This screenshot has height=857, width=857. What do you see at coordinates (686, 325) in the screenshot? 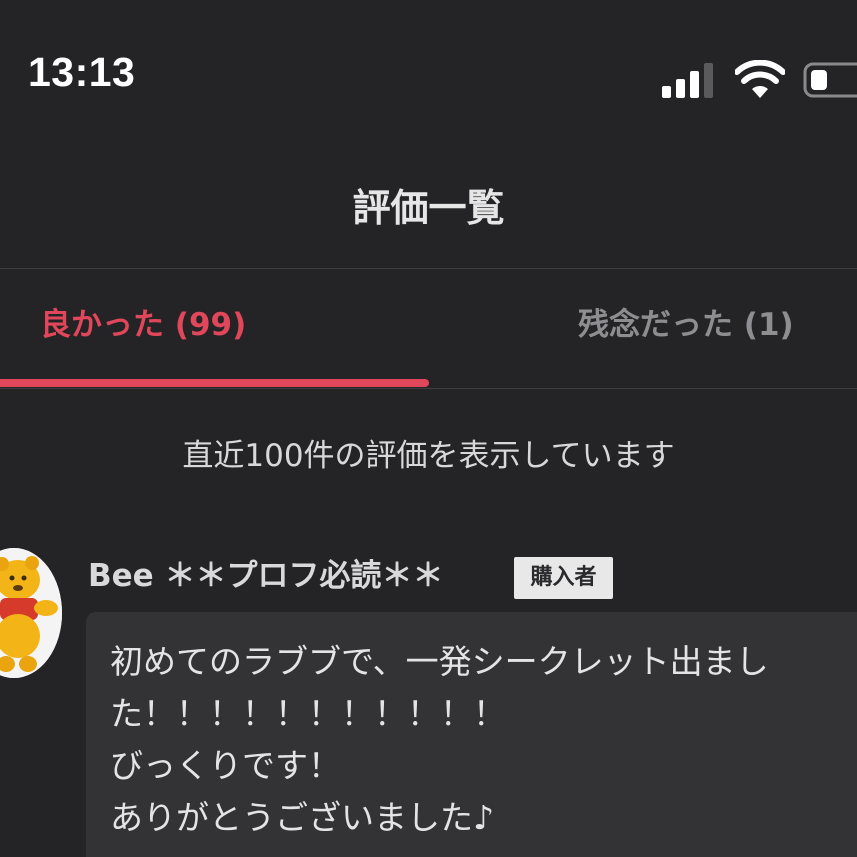
I see `tab-bad-reviews: 残念だった (1)` at bounding box center [686, 325].